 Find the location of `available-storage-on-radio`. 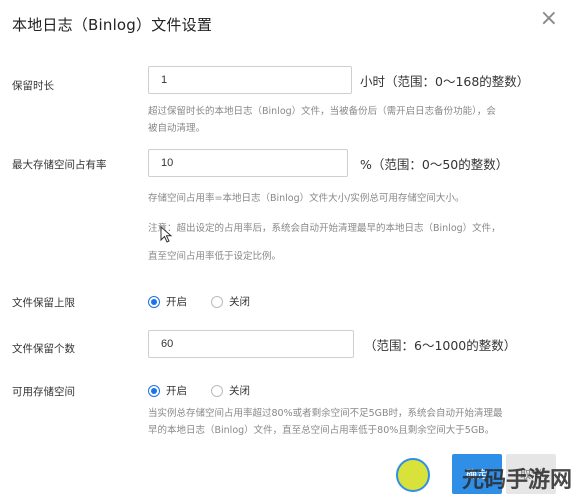

available-storage-on-radio is located at coordinates (154, 390).